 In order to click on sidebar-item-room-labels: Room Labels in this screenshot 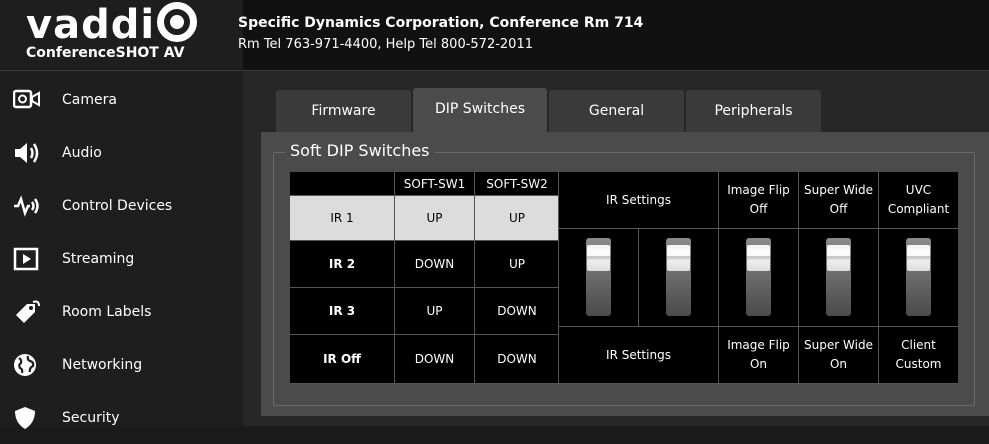, I will do `click(121, 312)`.